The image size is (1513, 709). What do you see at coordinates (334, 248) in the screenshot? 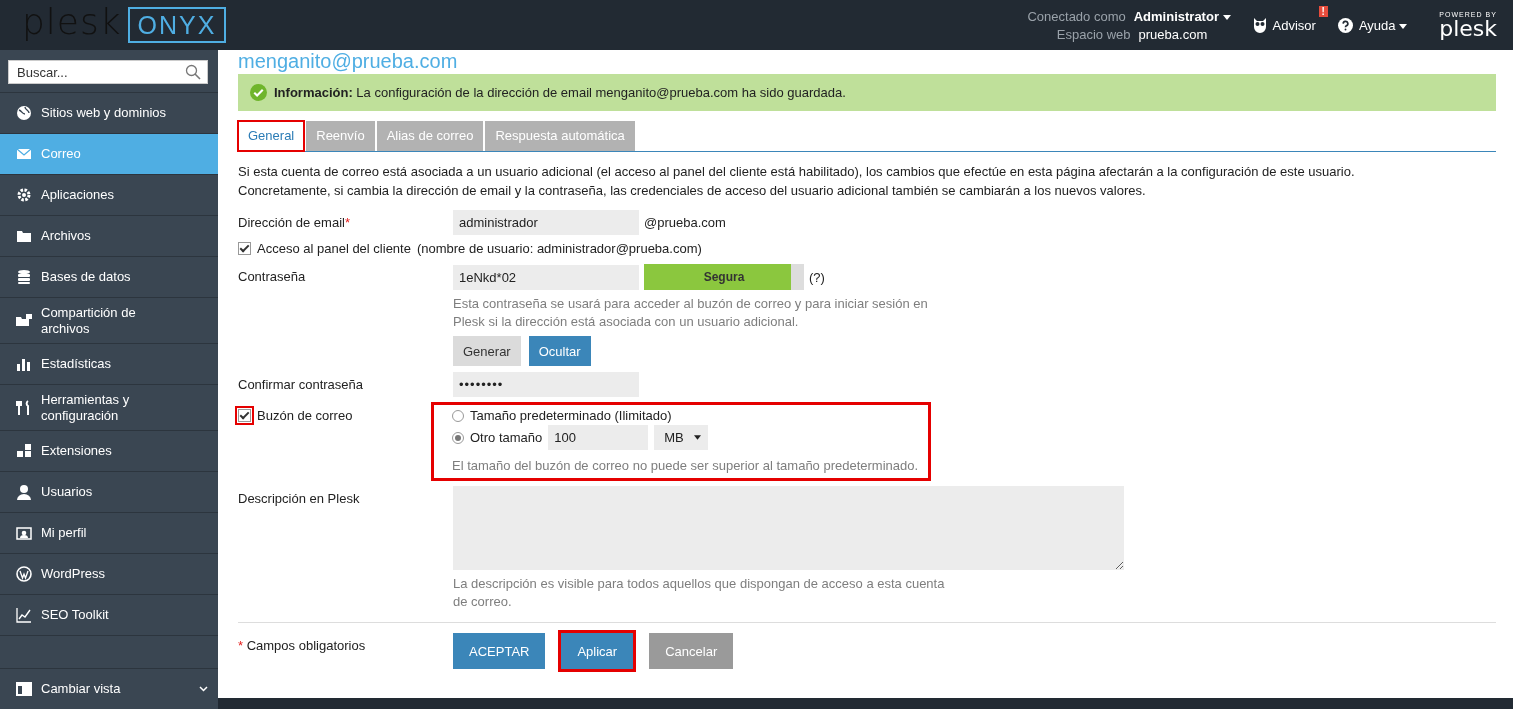
I see `checkbox-label: Acceso al panel del cliente` at bounding box center [334, 248].